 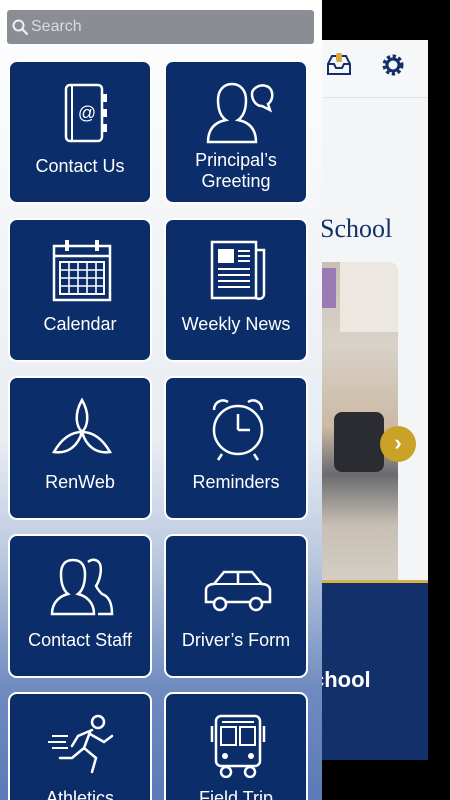 What do you see at coordinates (80, 324) in the screenshot?
I see `tile-label: Calendar` at bounding box center [80, 324].